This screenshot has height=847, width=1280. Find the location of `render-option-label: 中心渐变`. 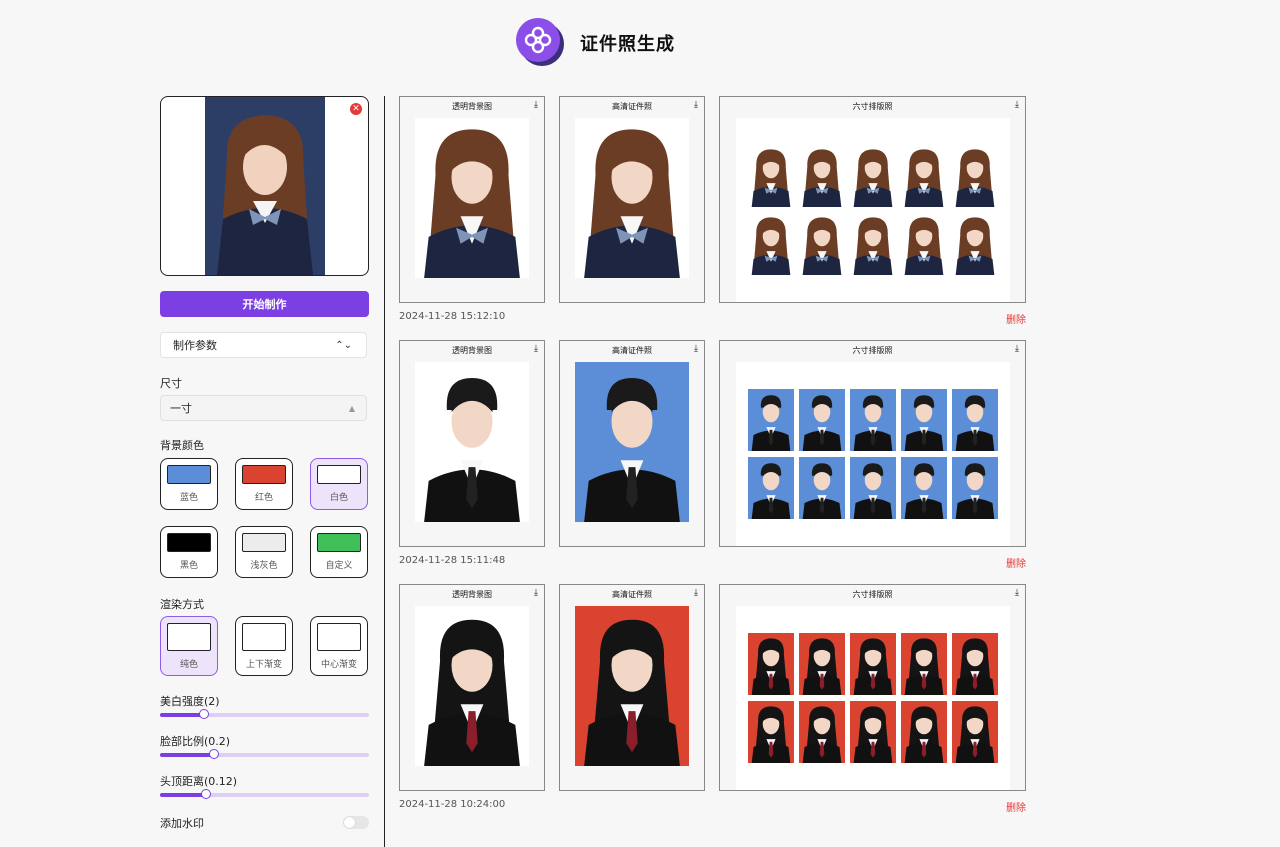

render-option-label: 中心渐变 is located at coordinates (338, 665).